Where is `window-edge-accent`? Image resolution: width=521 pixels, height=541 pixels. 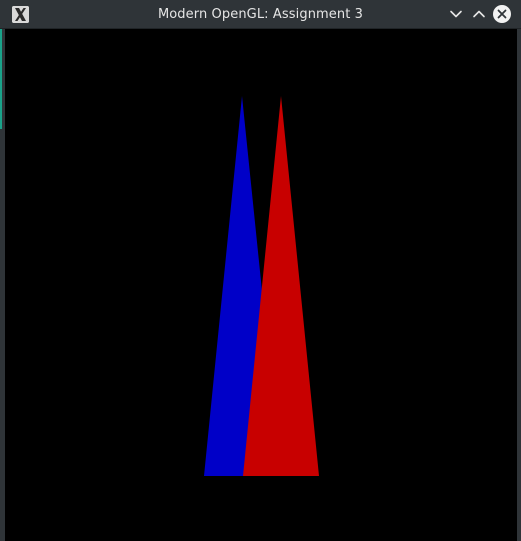
window-edge-accent is located at coordinates (1, 79).